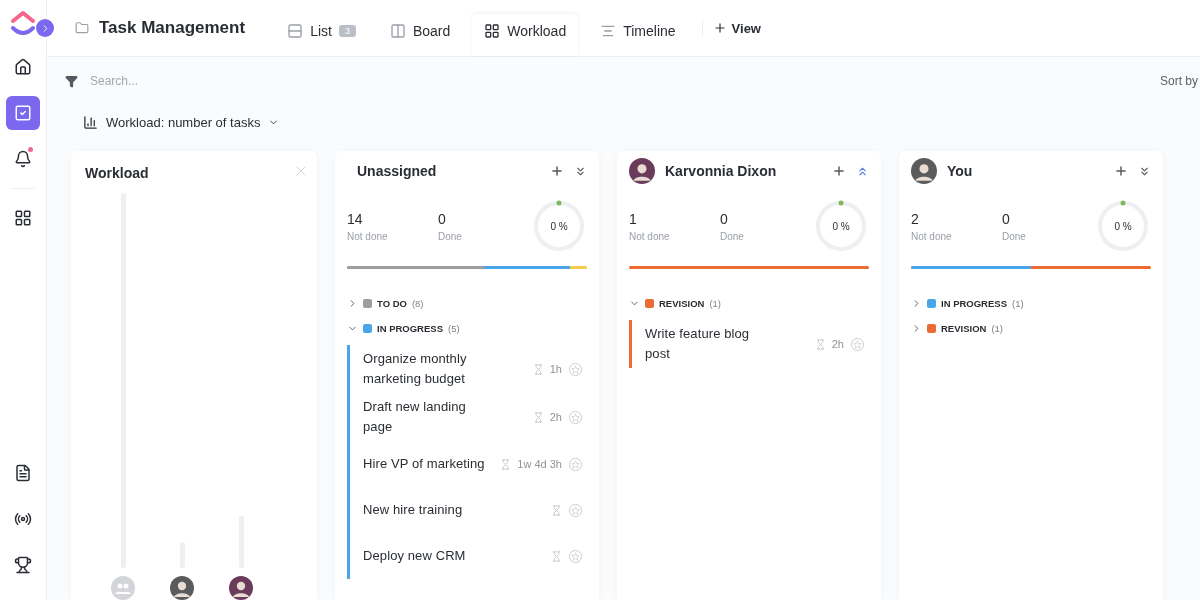 The width and height of the screenshot is (1200, 600). Describe the element at coordinates (424, 556) in the screenshot. I see `task-title: Deploy new CRM` at that location.